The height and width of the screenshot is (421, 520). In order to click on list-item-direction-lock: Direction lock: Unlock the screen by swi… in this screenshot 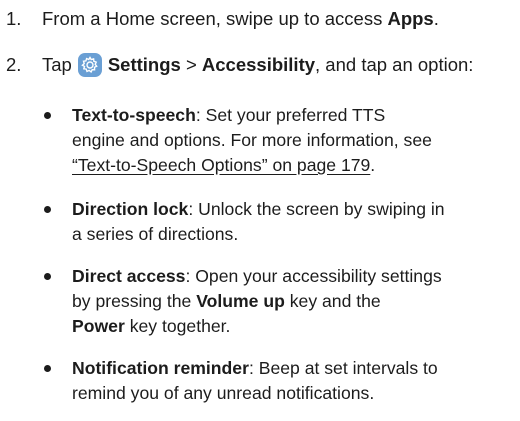, I will do `click(278, 222)`.